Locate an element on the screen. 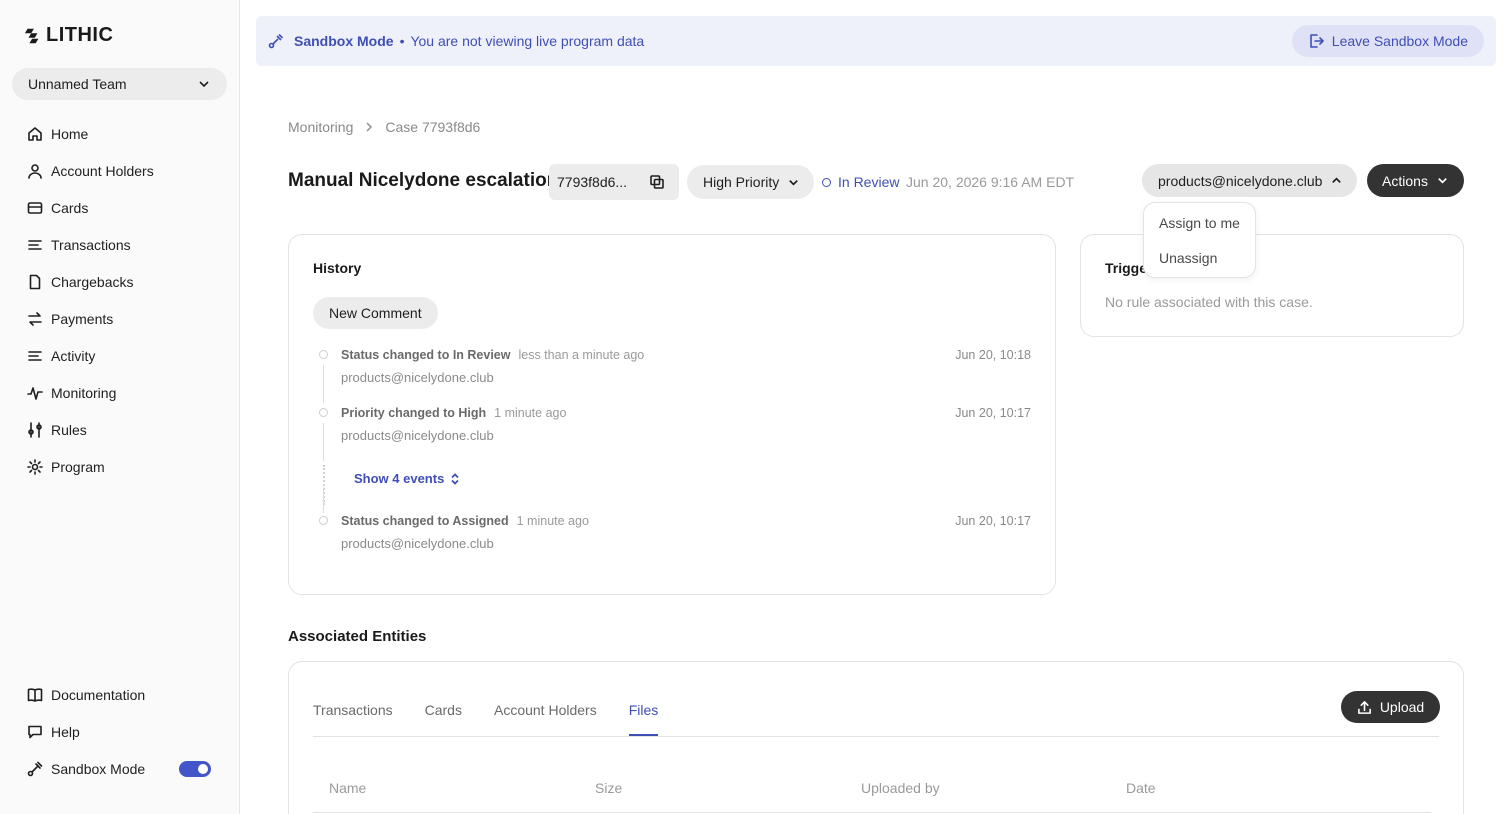 This screenshot has width=1512, height=814. assignee-label: products@nicelydone.club is located at coordinates (1240, 180).